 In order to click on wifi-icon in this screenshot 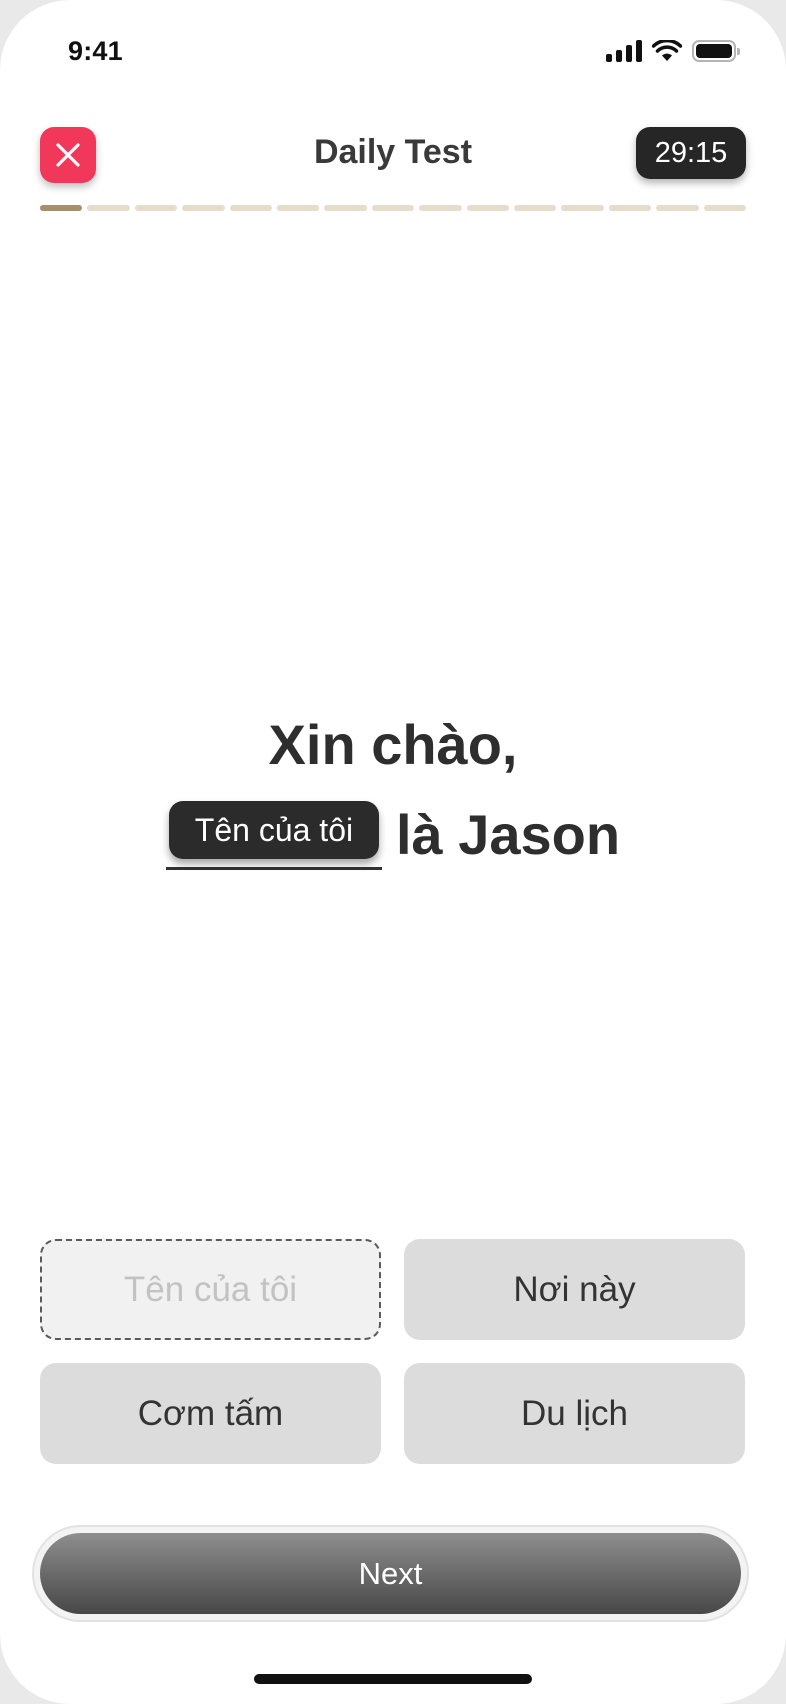, I will do `click(667, 50)`.